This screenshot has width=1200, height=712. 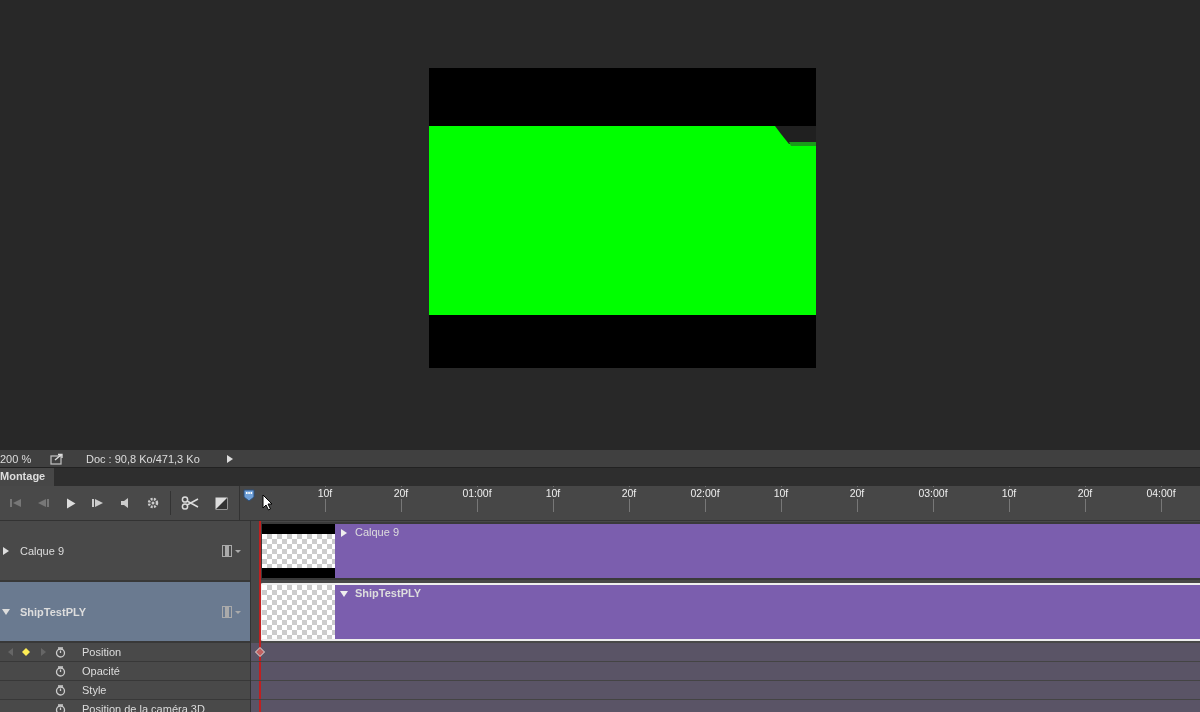 I want to click on time-label: 02:00f, so click(x=705, y=493).